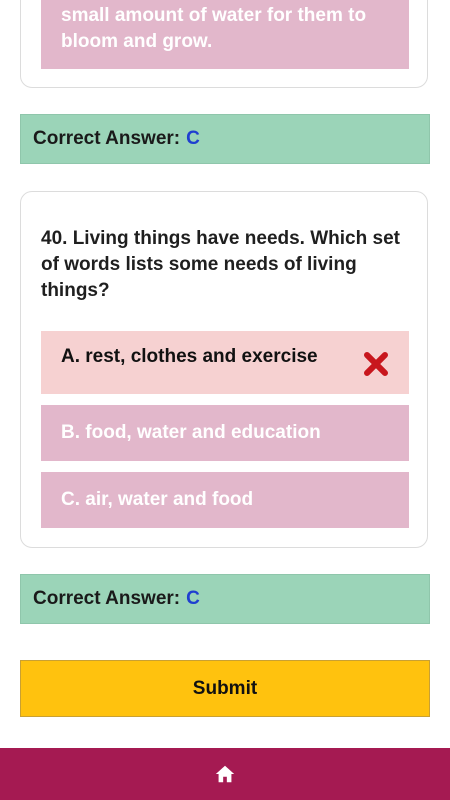  Describe the element at coordinates (157, 499) in the screenshot. I see `option-c-label: C. air, water and food` at that location.